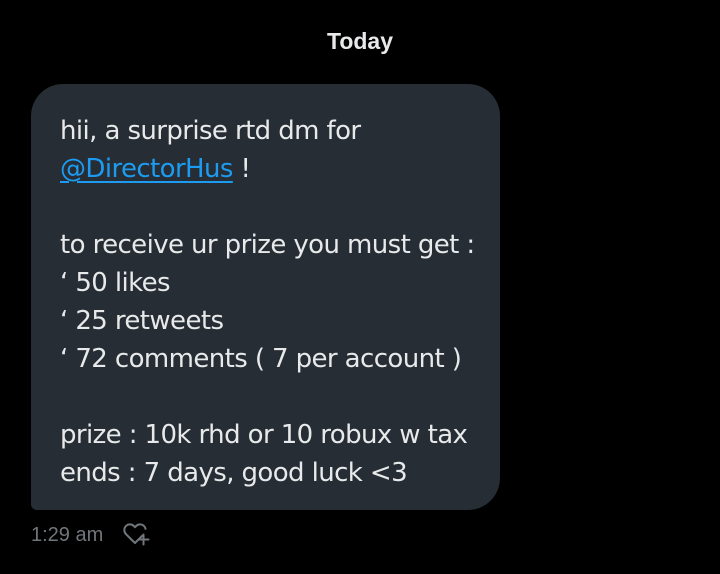 Image resolution: width=720 pixels, height=574 pixels. I want to click on message-line: ‘ 72 comments ( 7 per account ), so click(261, 359).